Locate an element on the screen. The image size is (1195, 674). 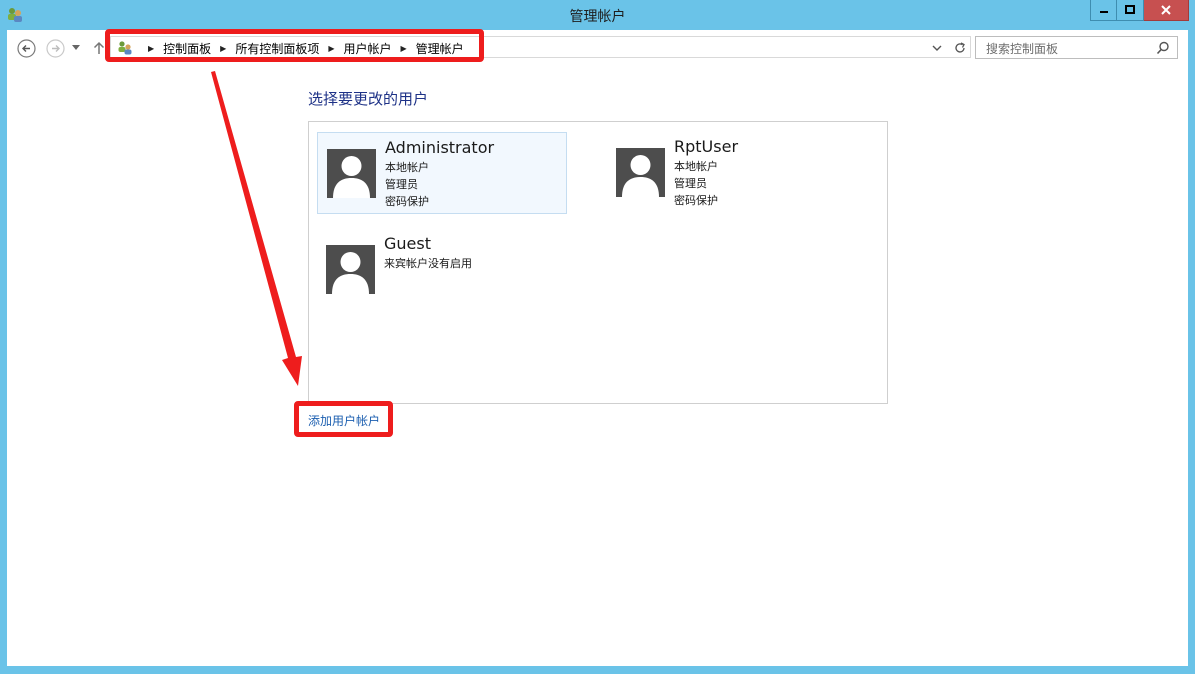
window-title: 管理帐户 is located at coordinates (597, 17).